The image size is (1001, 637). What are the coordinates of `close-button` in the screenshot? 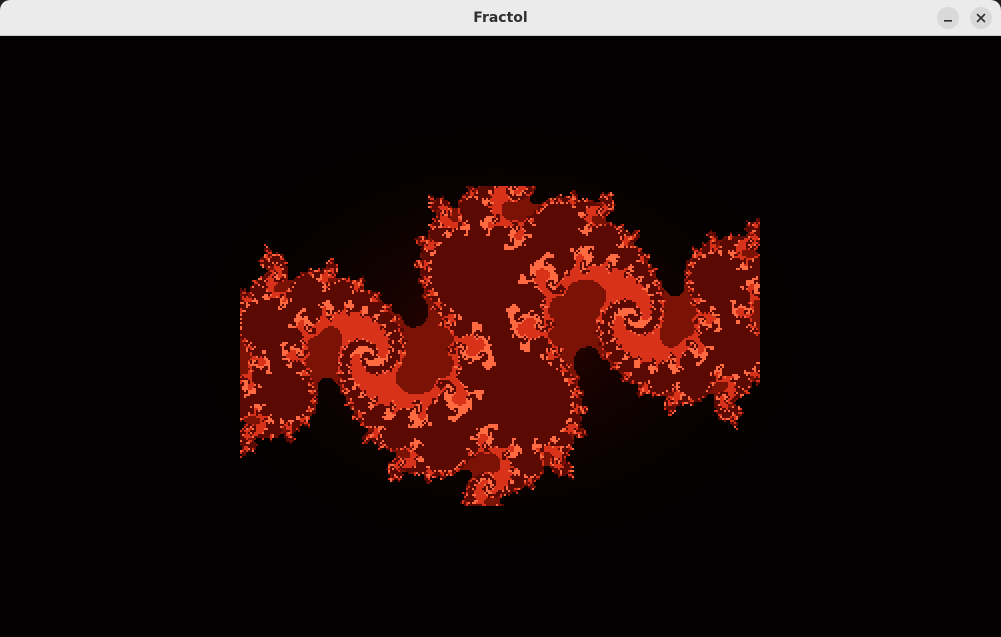 It's located at (981, 18).